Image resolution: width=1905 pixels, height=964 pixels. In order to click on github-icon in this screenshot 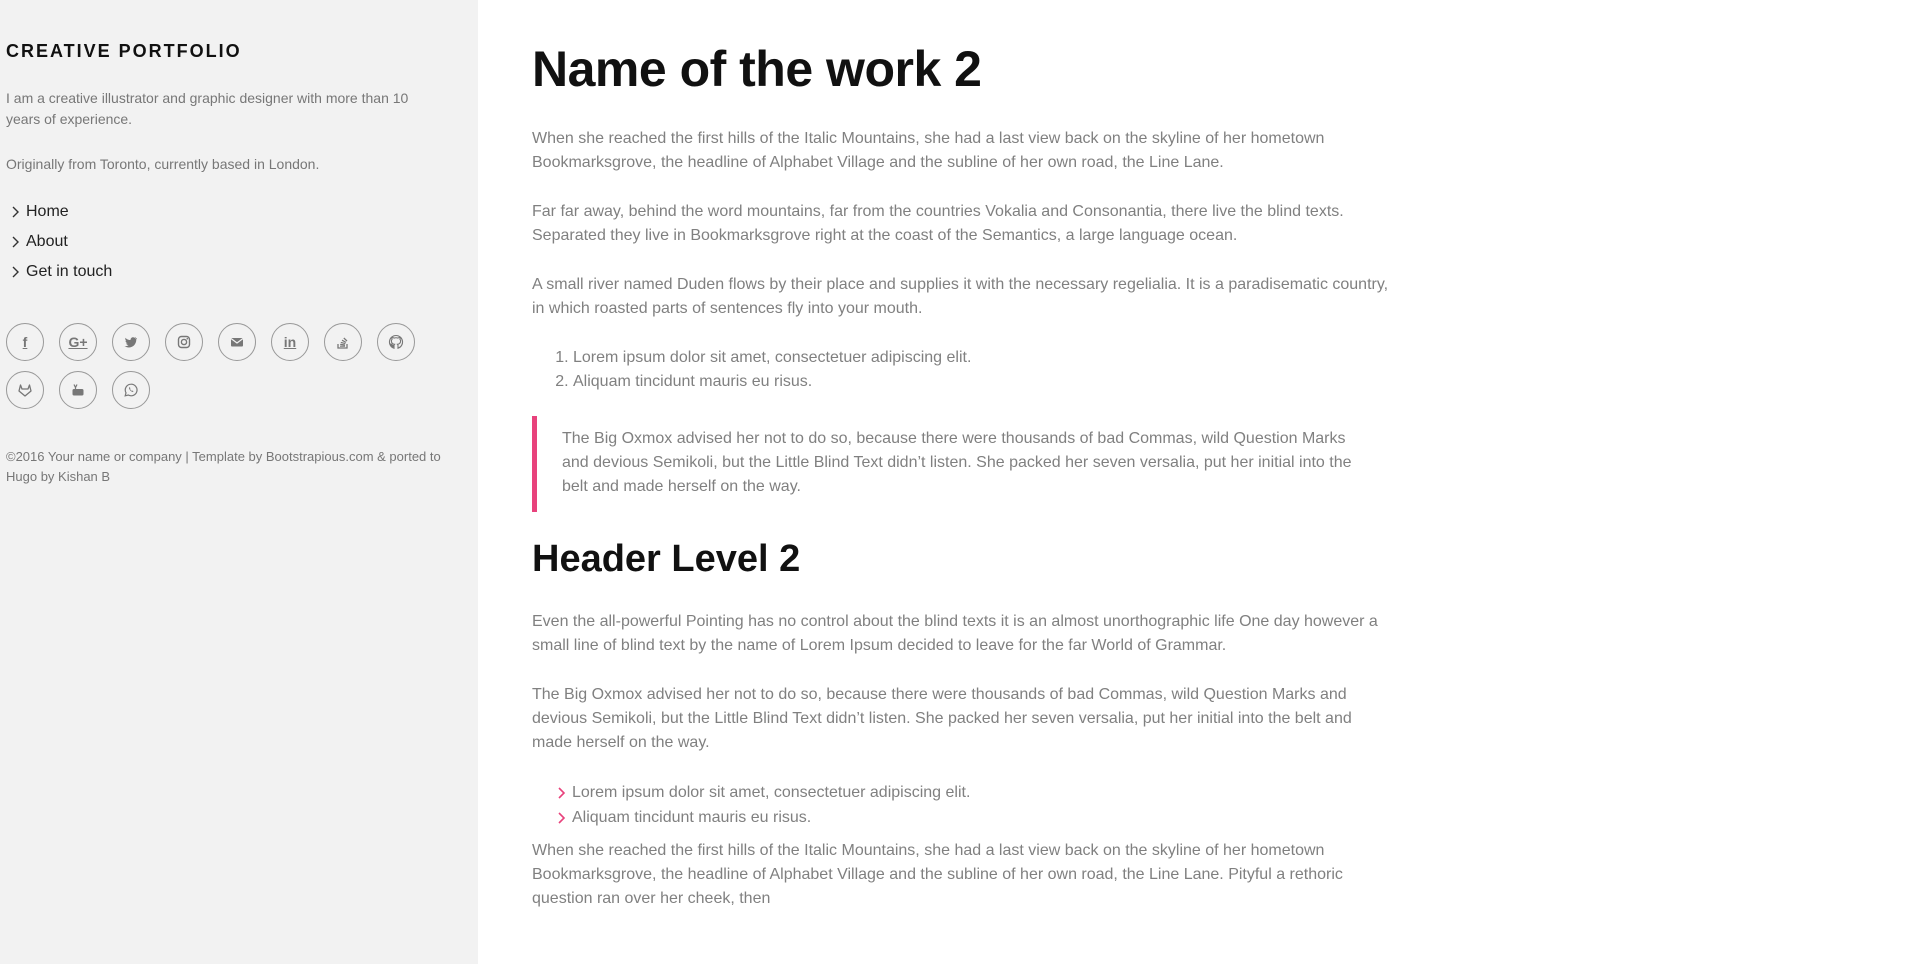, I will do `click(396, 341)`.